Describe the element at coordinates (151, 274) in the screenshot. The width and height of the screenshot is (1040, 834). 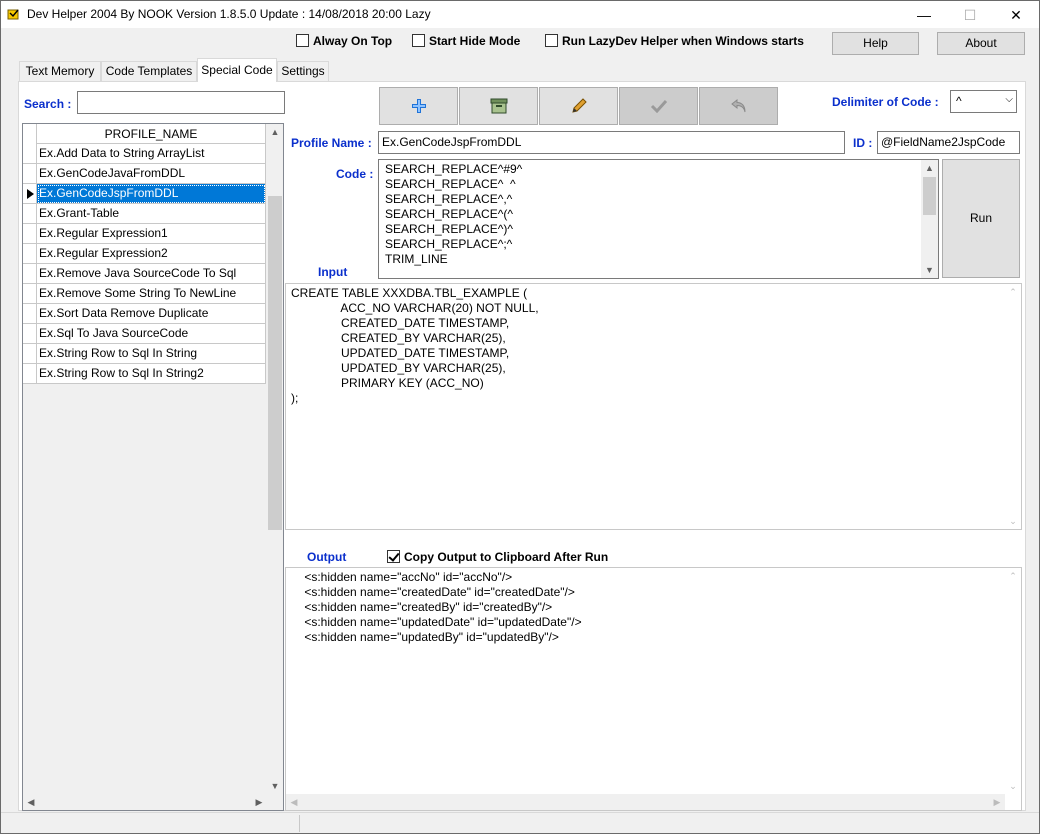
I see `profile-name-cell: Ex.Remove Java SourceCode To Sql` at that location.